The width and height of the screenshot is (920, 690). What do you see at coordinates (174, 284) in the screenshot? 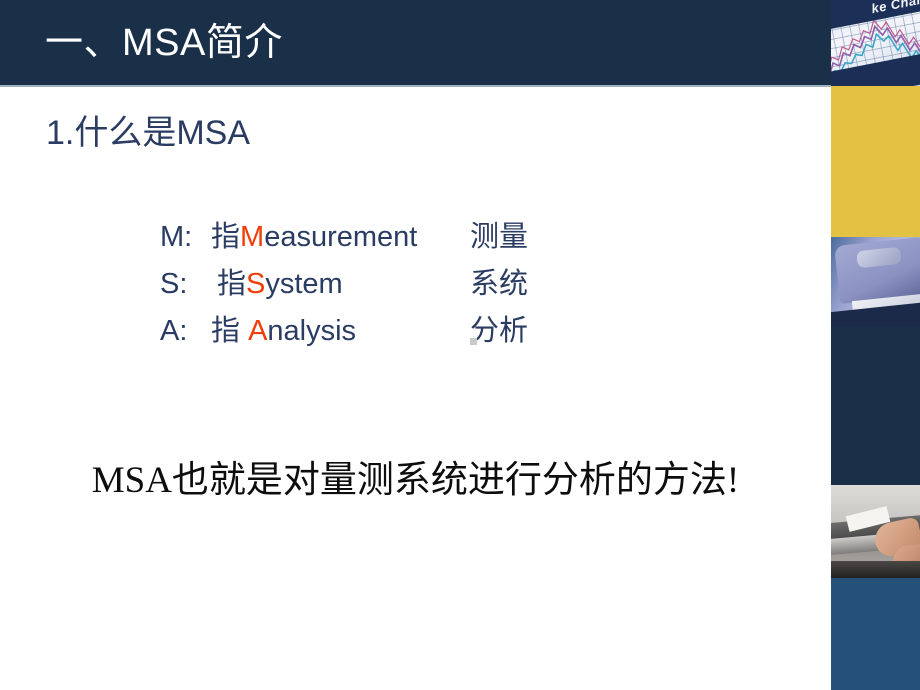
I see `definition-abbr: S:` at bounding box center [174, 284].